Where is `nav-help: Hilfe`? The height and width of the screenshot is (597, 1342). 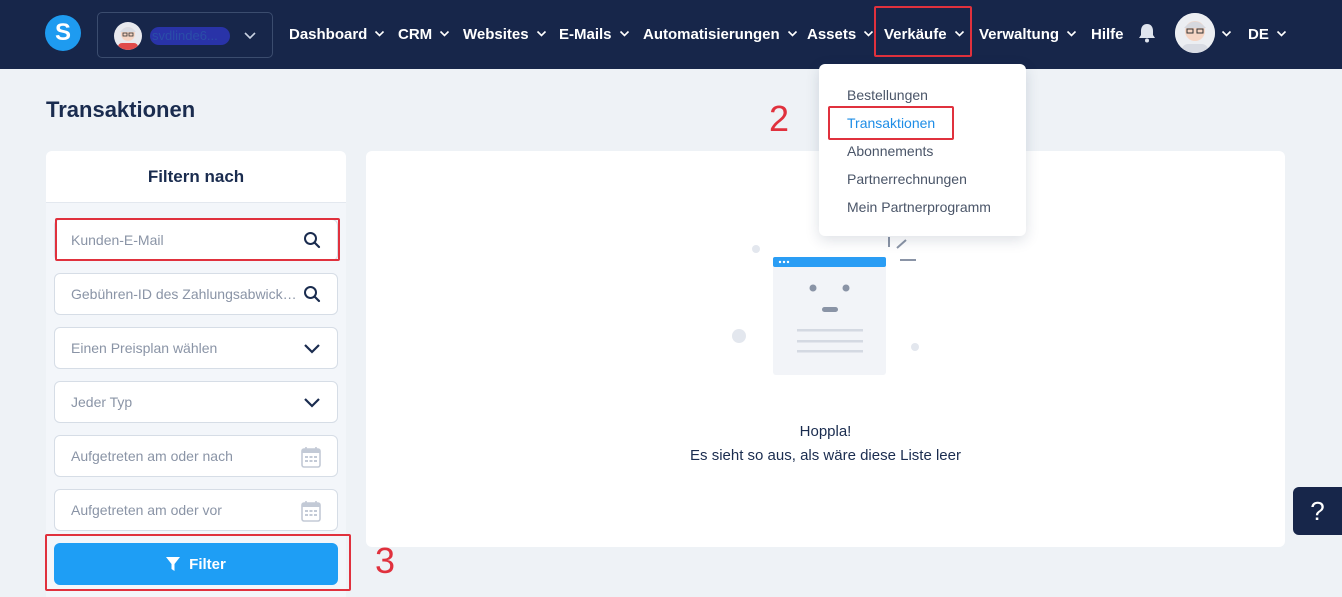
nav-help: Hilfe is located at coordinates (1107, 34).